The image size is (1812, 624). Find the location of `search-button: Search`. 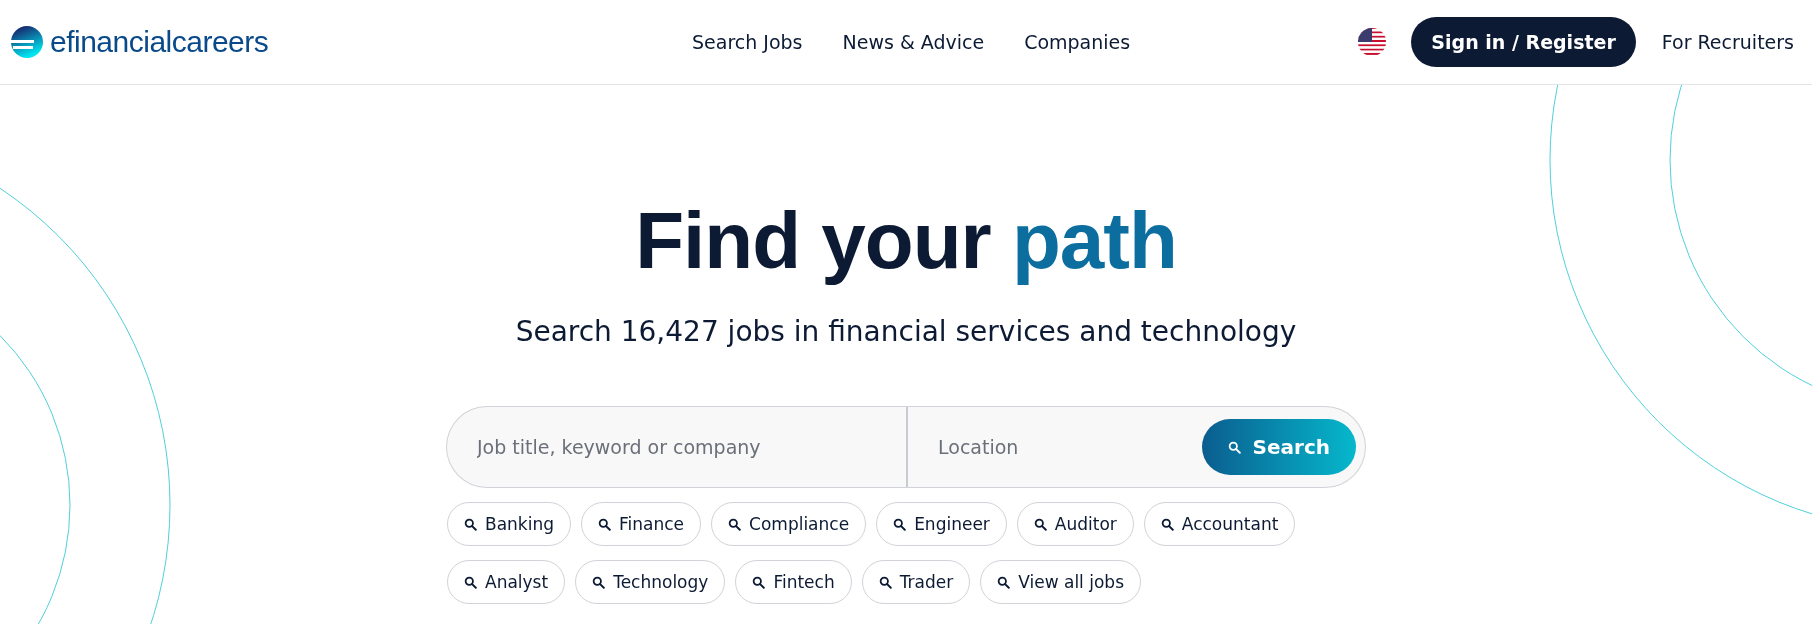

search-button: Search is located at coordinates (1278, 447).